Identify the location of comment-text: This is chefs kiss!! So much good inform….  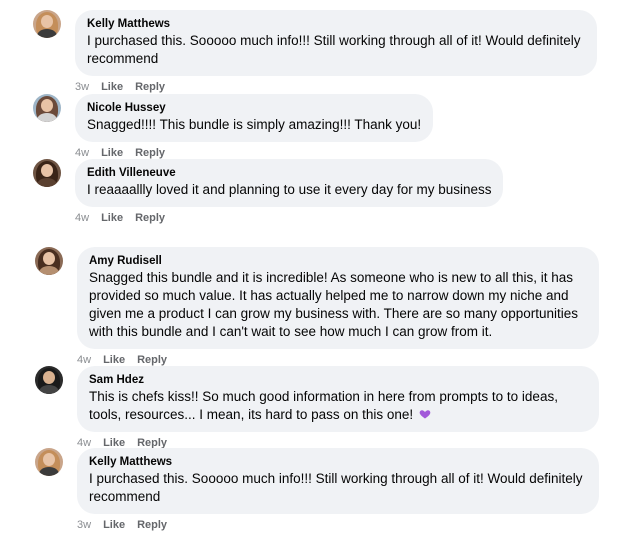
(338, 406).